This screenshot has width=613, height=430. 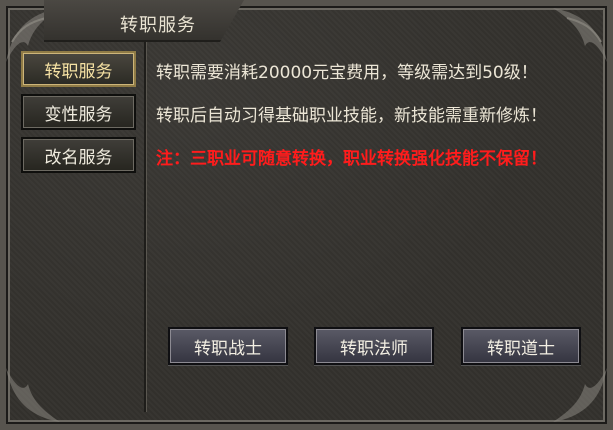 What do you see at coordinates (78, 155) in the screenshot?
I see `sidebar-item-rename: 改名服务` at bounding box center [78, 155].